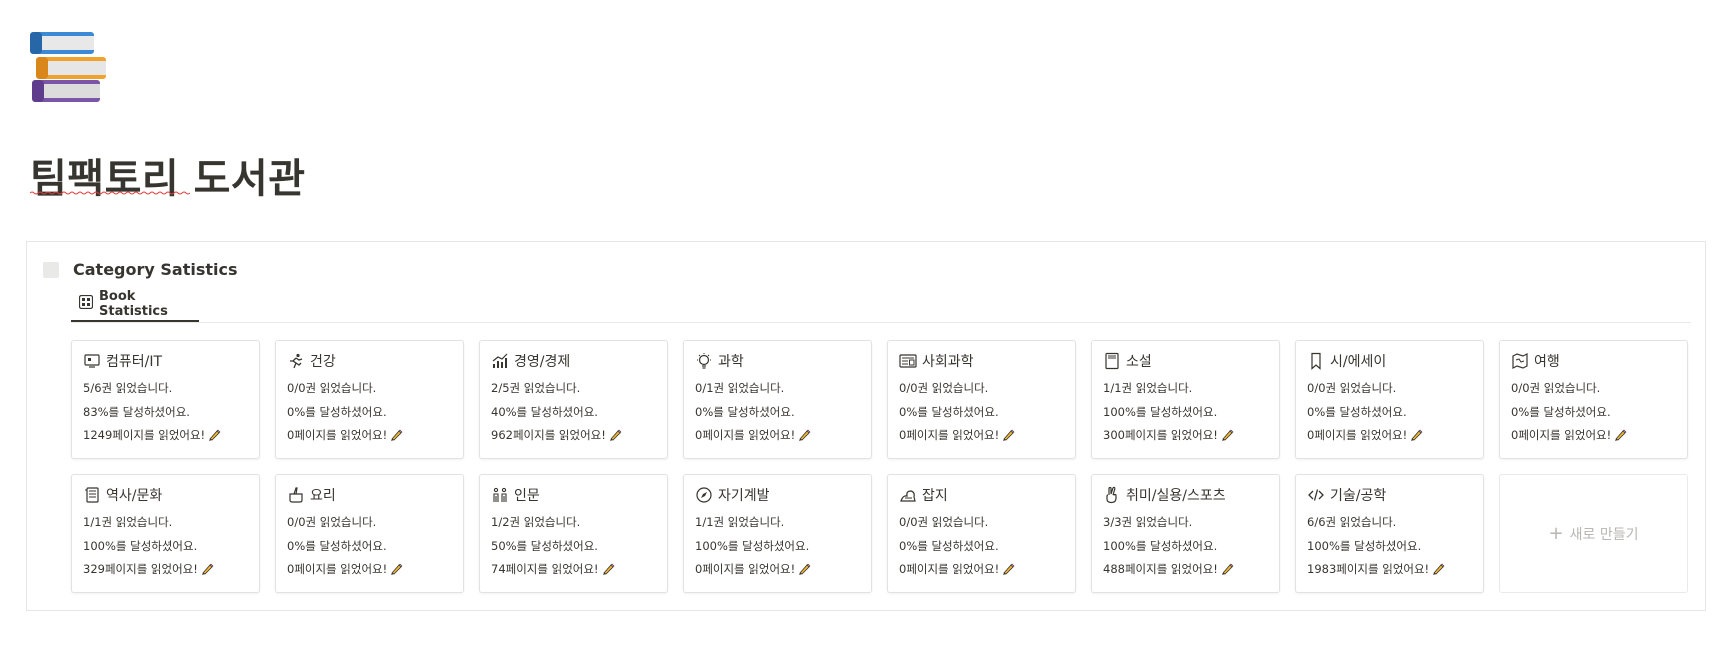  Describe the element at coordinates (500, 495) in the screenshot. I see `people-icon` at that location.